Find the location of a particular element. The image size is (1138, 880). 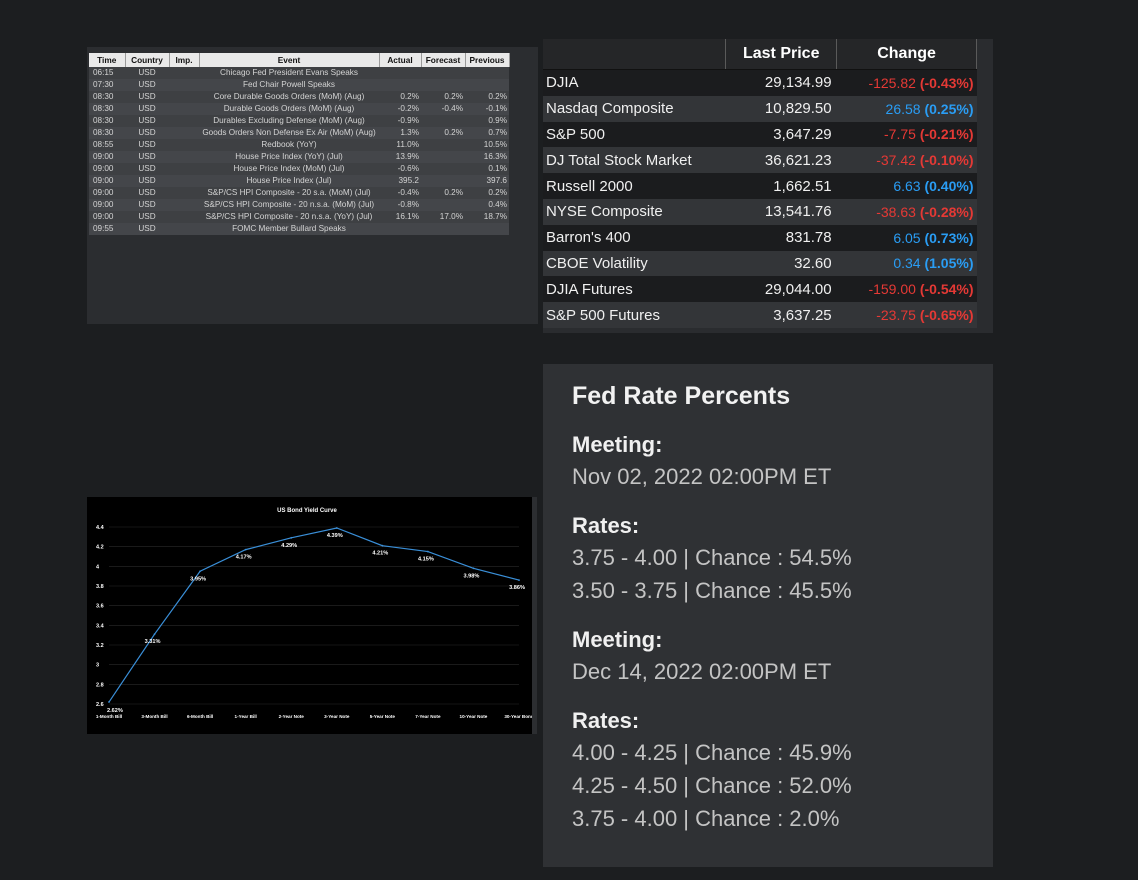

quote-row: Nasdaq Composite 10,829.50 26.58 (0.25%) is located at coordinates (760, 108).